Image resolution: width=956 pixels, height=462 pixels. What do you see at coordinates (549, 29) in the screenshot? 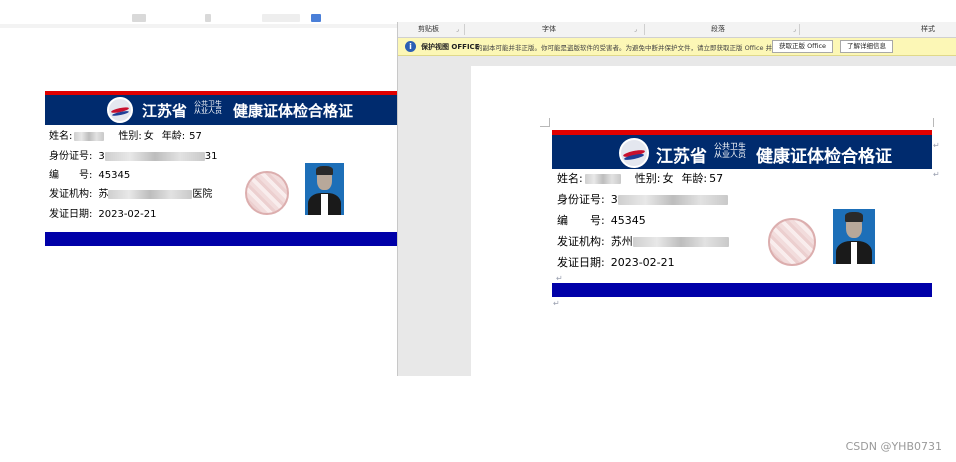
I see `ribbon-group-font: 字体` at bounding box center [549, 29].